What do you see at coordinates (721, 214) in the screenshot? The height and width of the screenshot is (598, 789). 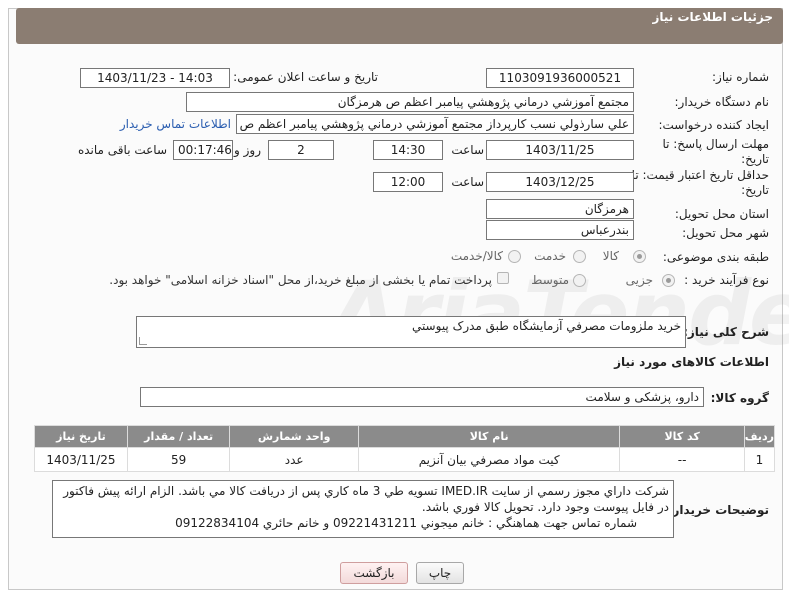 I see `province-label: استان محل تحویل:` at bounding box center [721, 214].